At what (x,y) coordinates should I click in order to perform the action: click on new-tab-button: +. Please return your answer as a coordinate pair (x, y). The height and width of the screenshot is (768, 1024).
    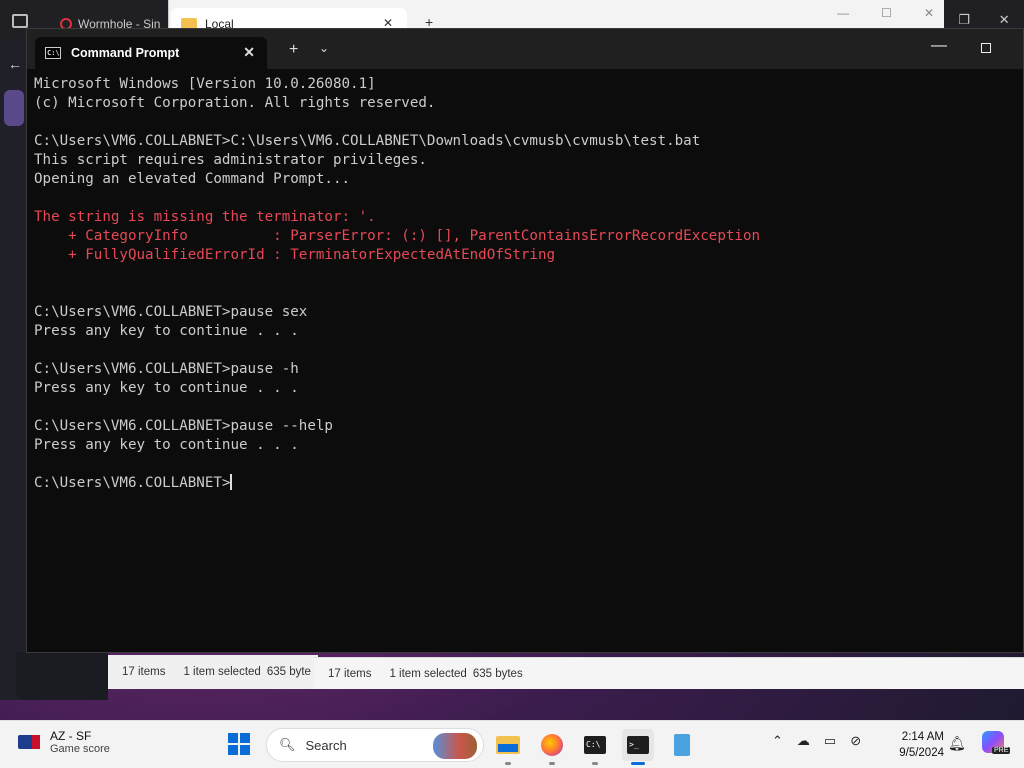
    Looking at the image, I should click on (293, 50).